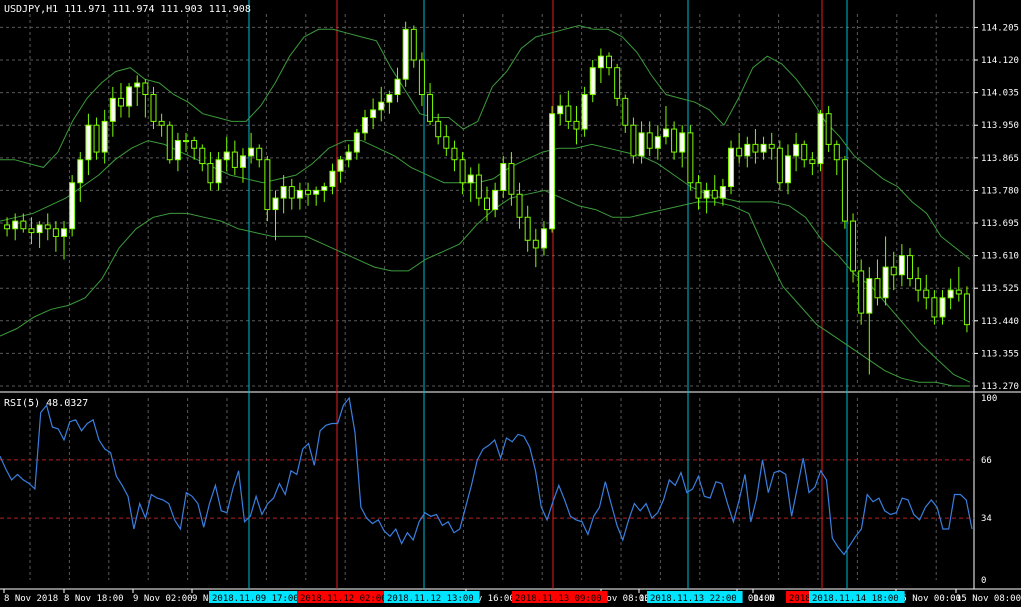  I want to click on rsi-tick-label: 100, so click(989, 399).